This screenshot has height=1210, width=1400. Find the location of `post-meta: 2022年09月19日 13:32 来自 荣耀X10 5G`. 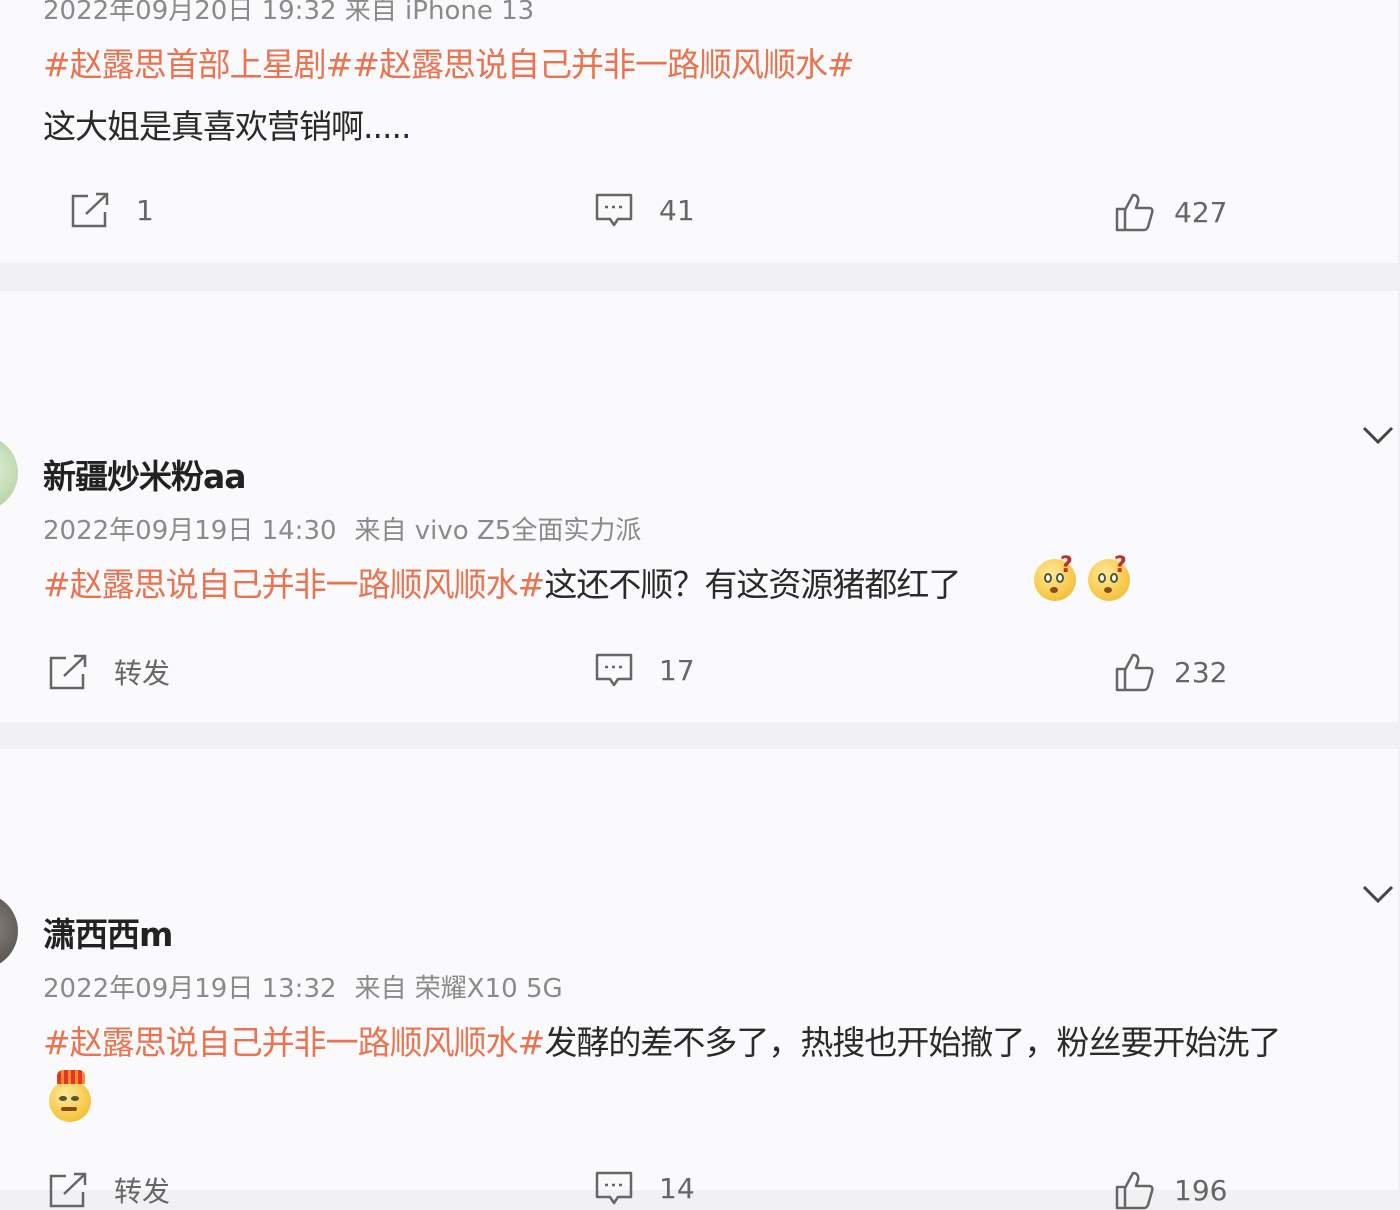

post-meta: 2022年09月19日 13:32 来自 荣耀X10 5G is located at coordinates (303, 986).